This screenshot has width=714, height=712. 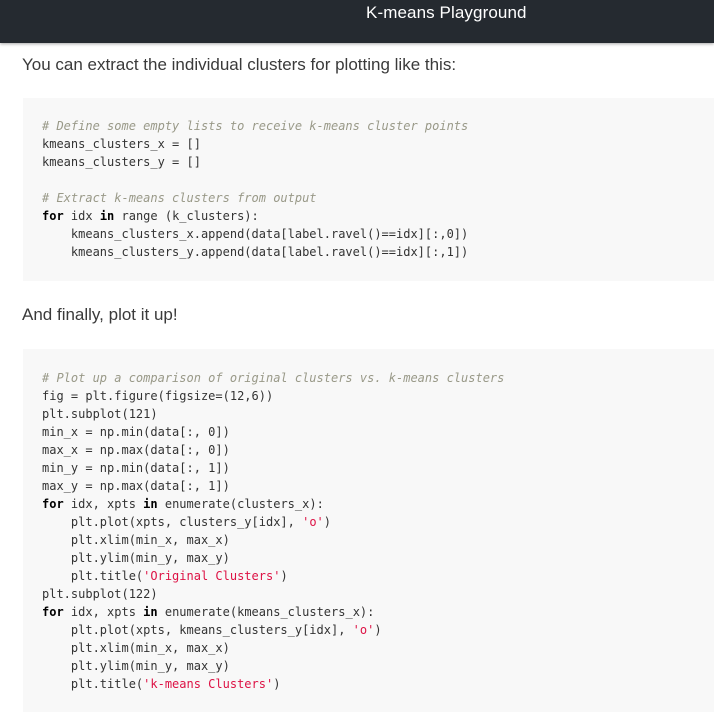 What do you see at coordinates (446, 13) in the screenshot?
I see `site-title: K-means Playground` at bounding box center [446, 13].